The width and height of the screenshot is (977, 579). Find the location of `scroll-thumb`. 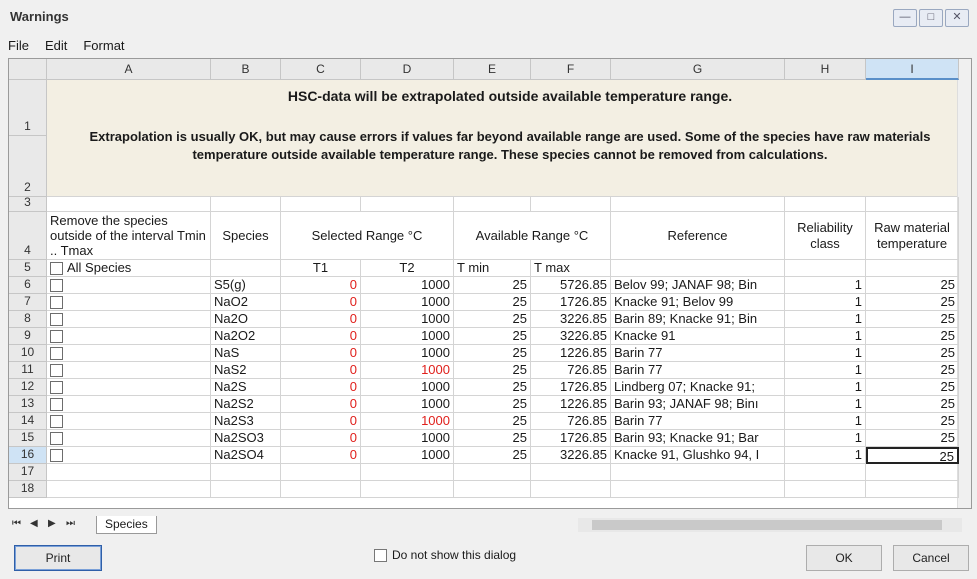

scroll-thumb is located at coordinates (767, 525).